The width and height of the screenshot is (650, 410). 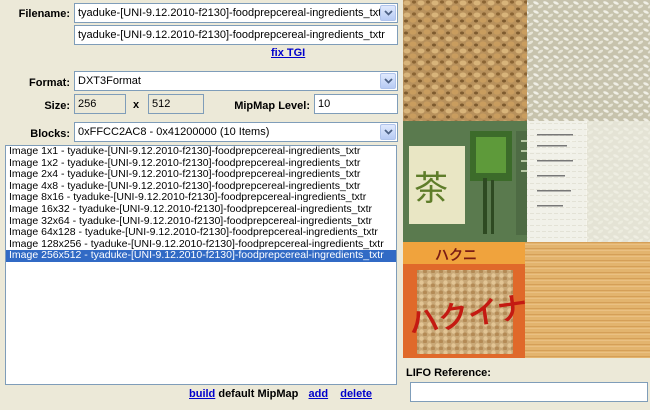 What do you see at coordinates (588, 60) in the screenshot?
I see `rice-texture` at bounding box center [588, 60].